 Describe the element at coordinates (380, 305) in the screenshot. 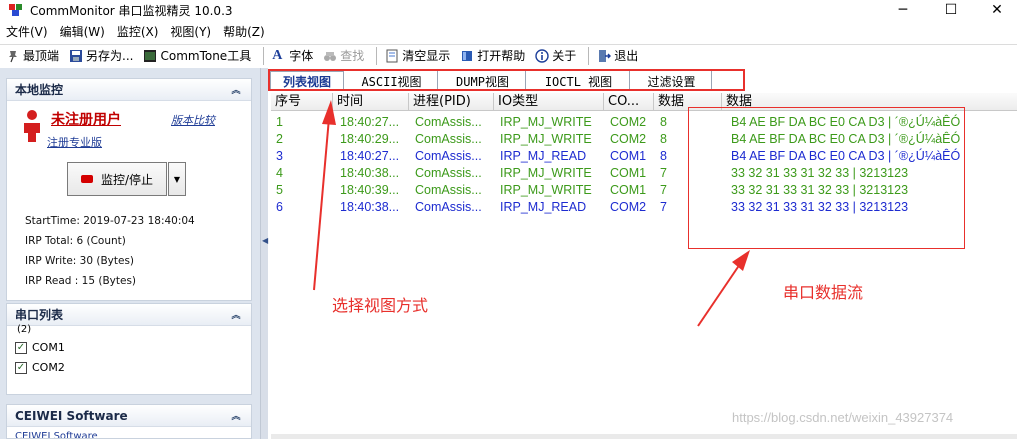

I see `annotation-select-view: 选择视图方式` at that location.